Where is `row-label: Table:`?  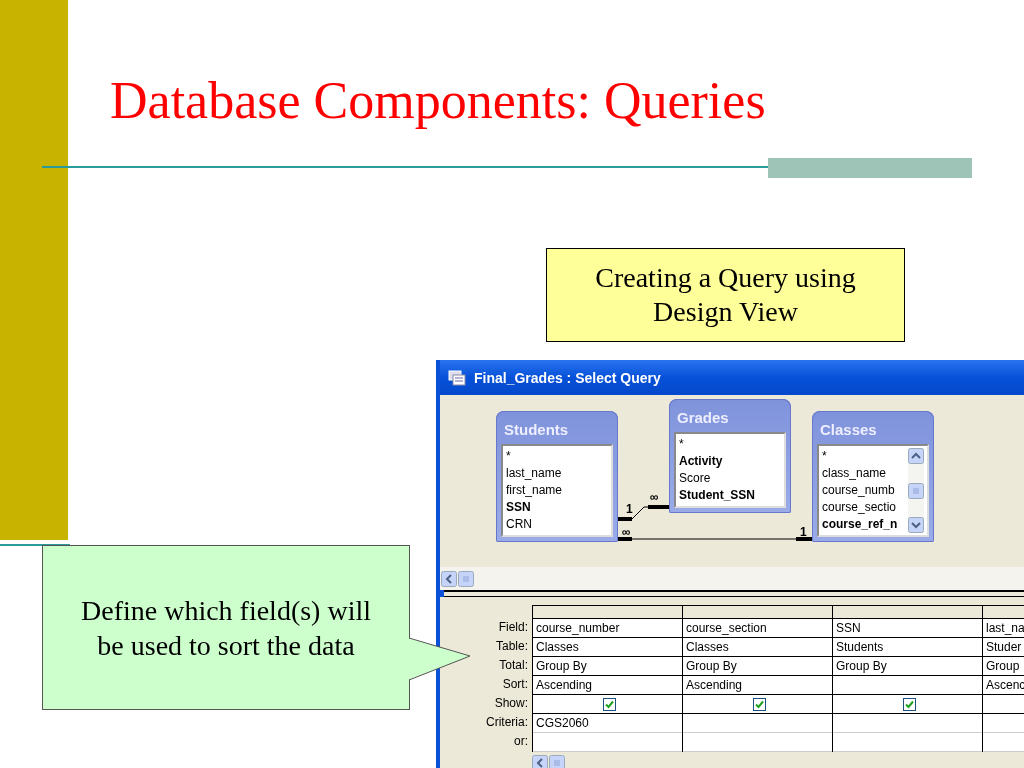 row-label: Table: is located at coordinates (511, 646).